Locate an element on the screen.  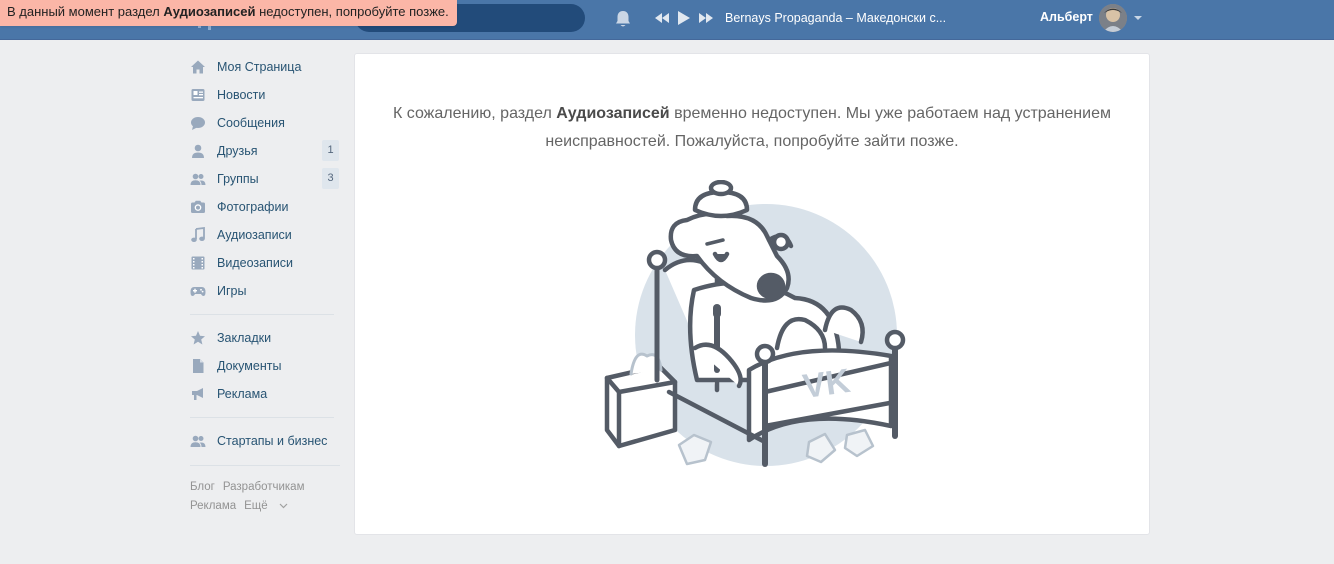
sidebar-item-label: Друзья is located at coordinates (237, 151).